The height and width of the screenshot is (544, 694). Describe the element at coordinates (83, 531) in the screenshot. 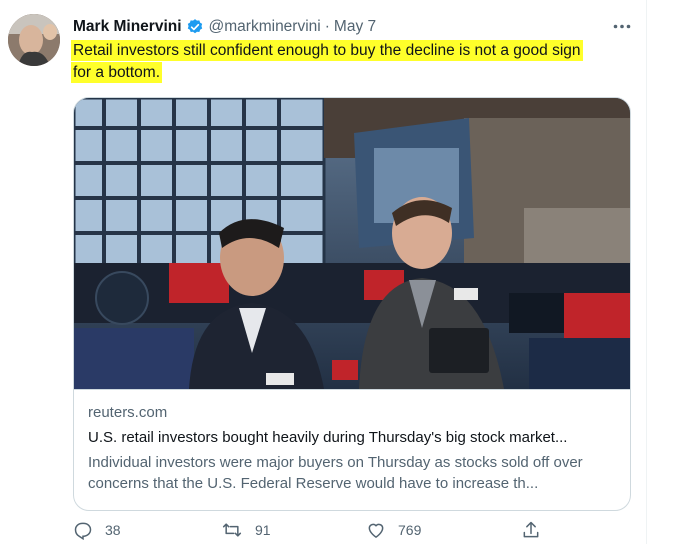

I see `reply-icon` at that location.